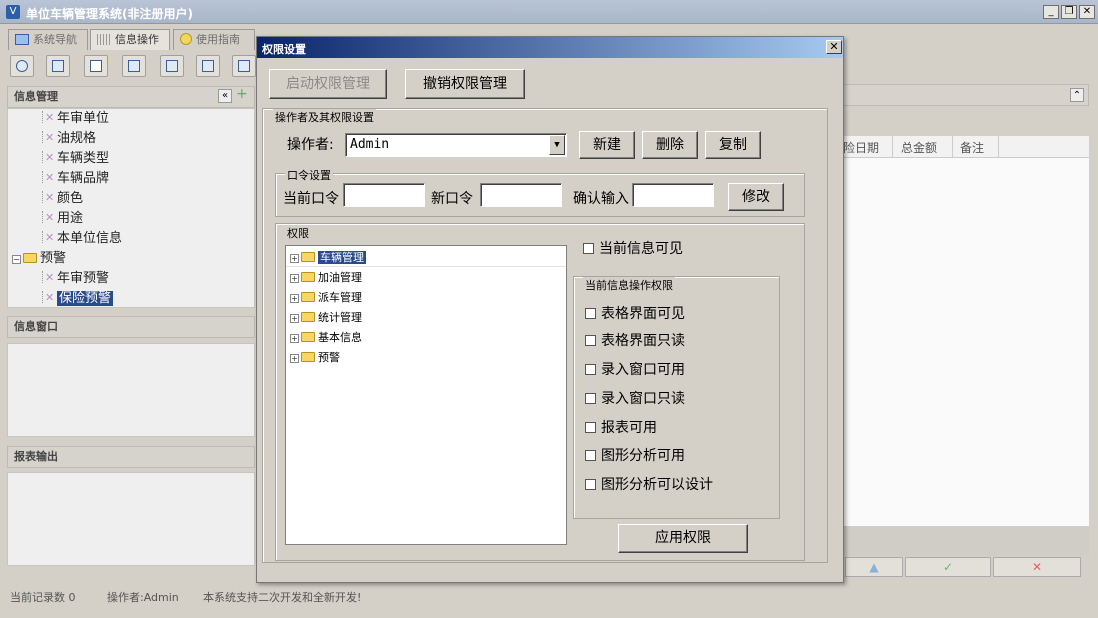 The image size is (1098, 618). What do you see at coordinates (16, 259) in the screenshot?
I see `collapse-node-icon: −` at bounding box center [16, 259].